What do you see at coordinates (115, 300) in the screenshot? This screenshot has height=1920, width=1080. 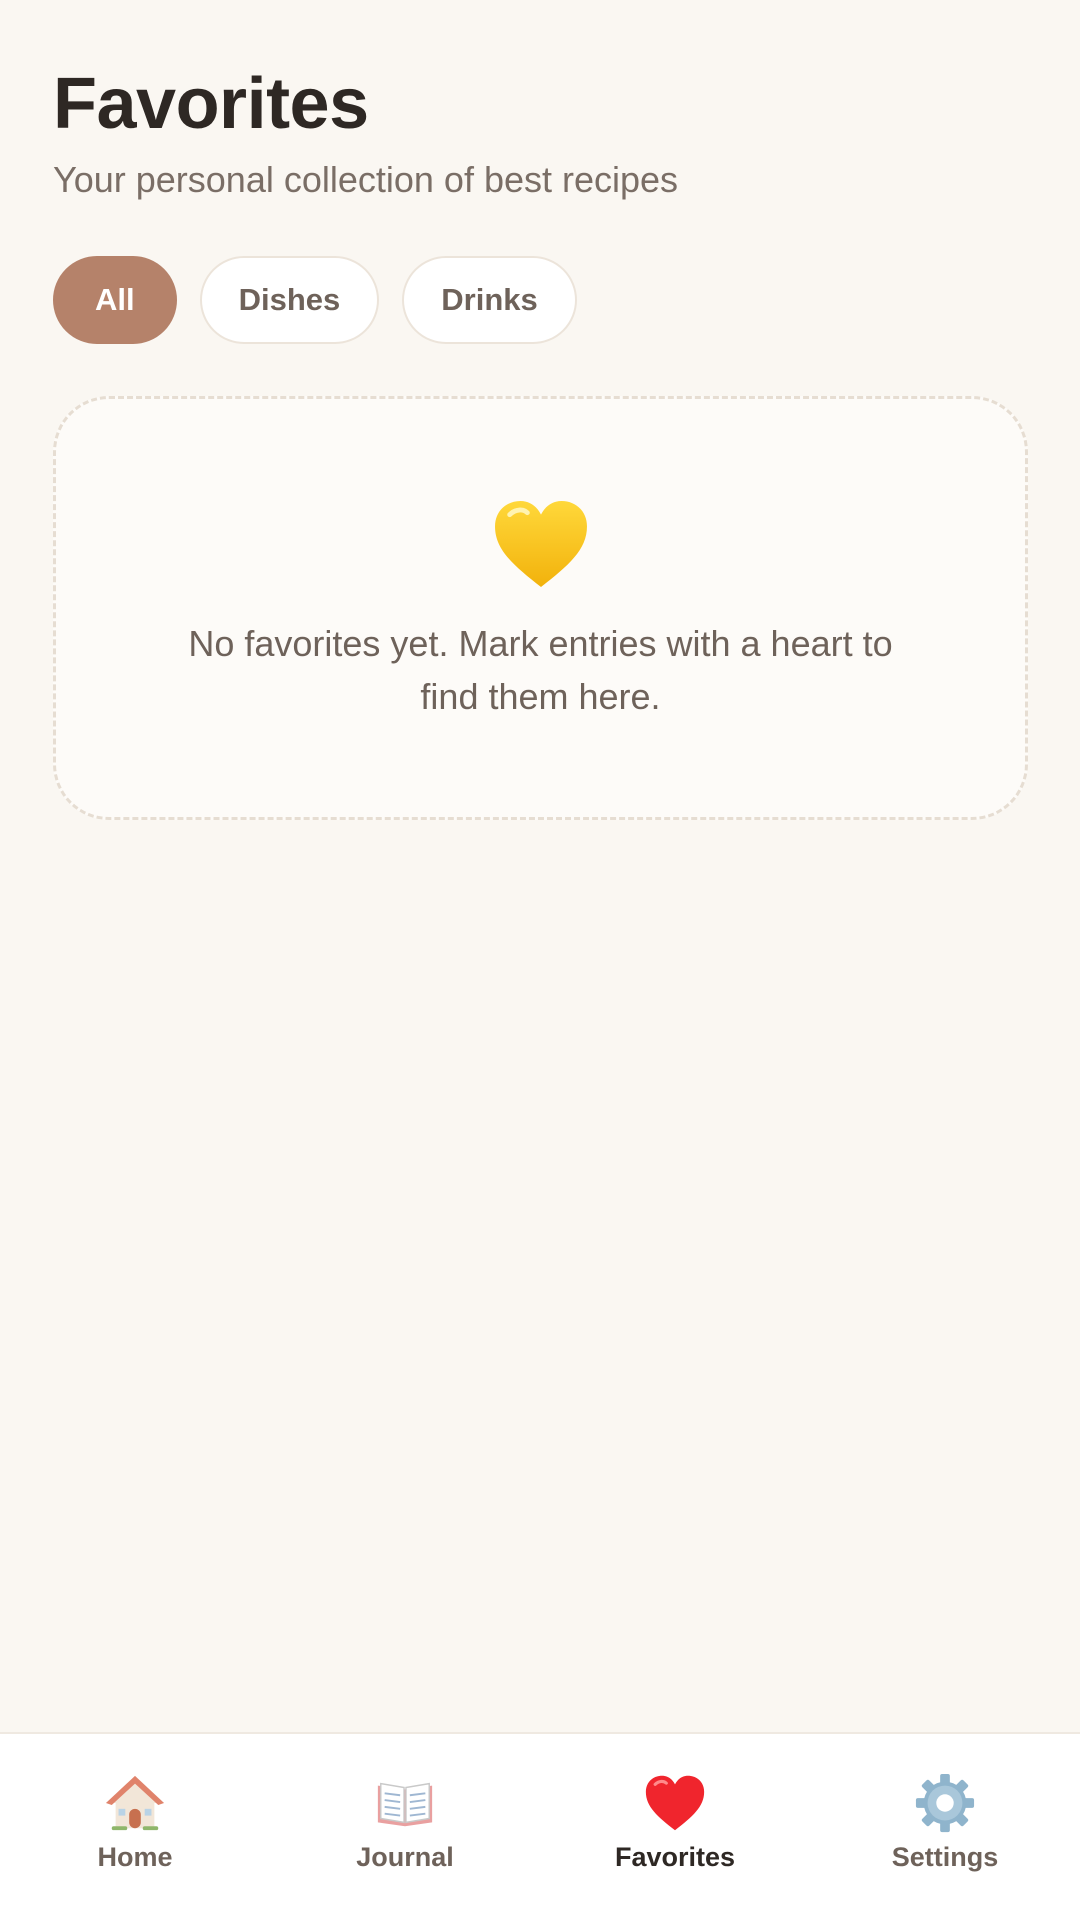 I see `filter-chip-all: All` at bounding box center [115, 300].